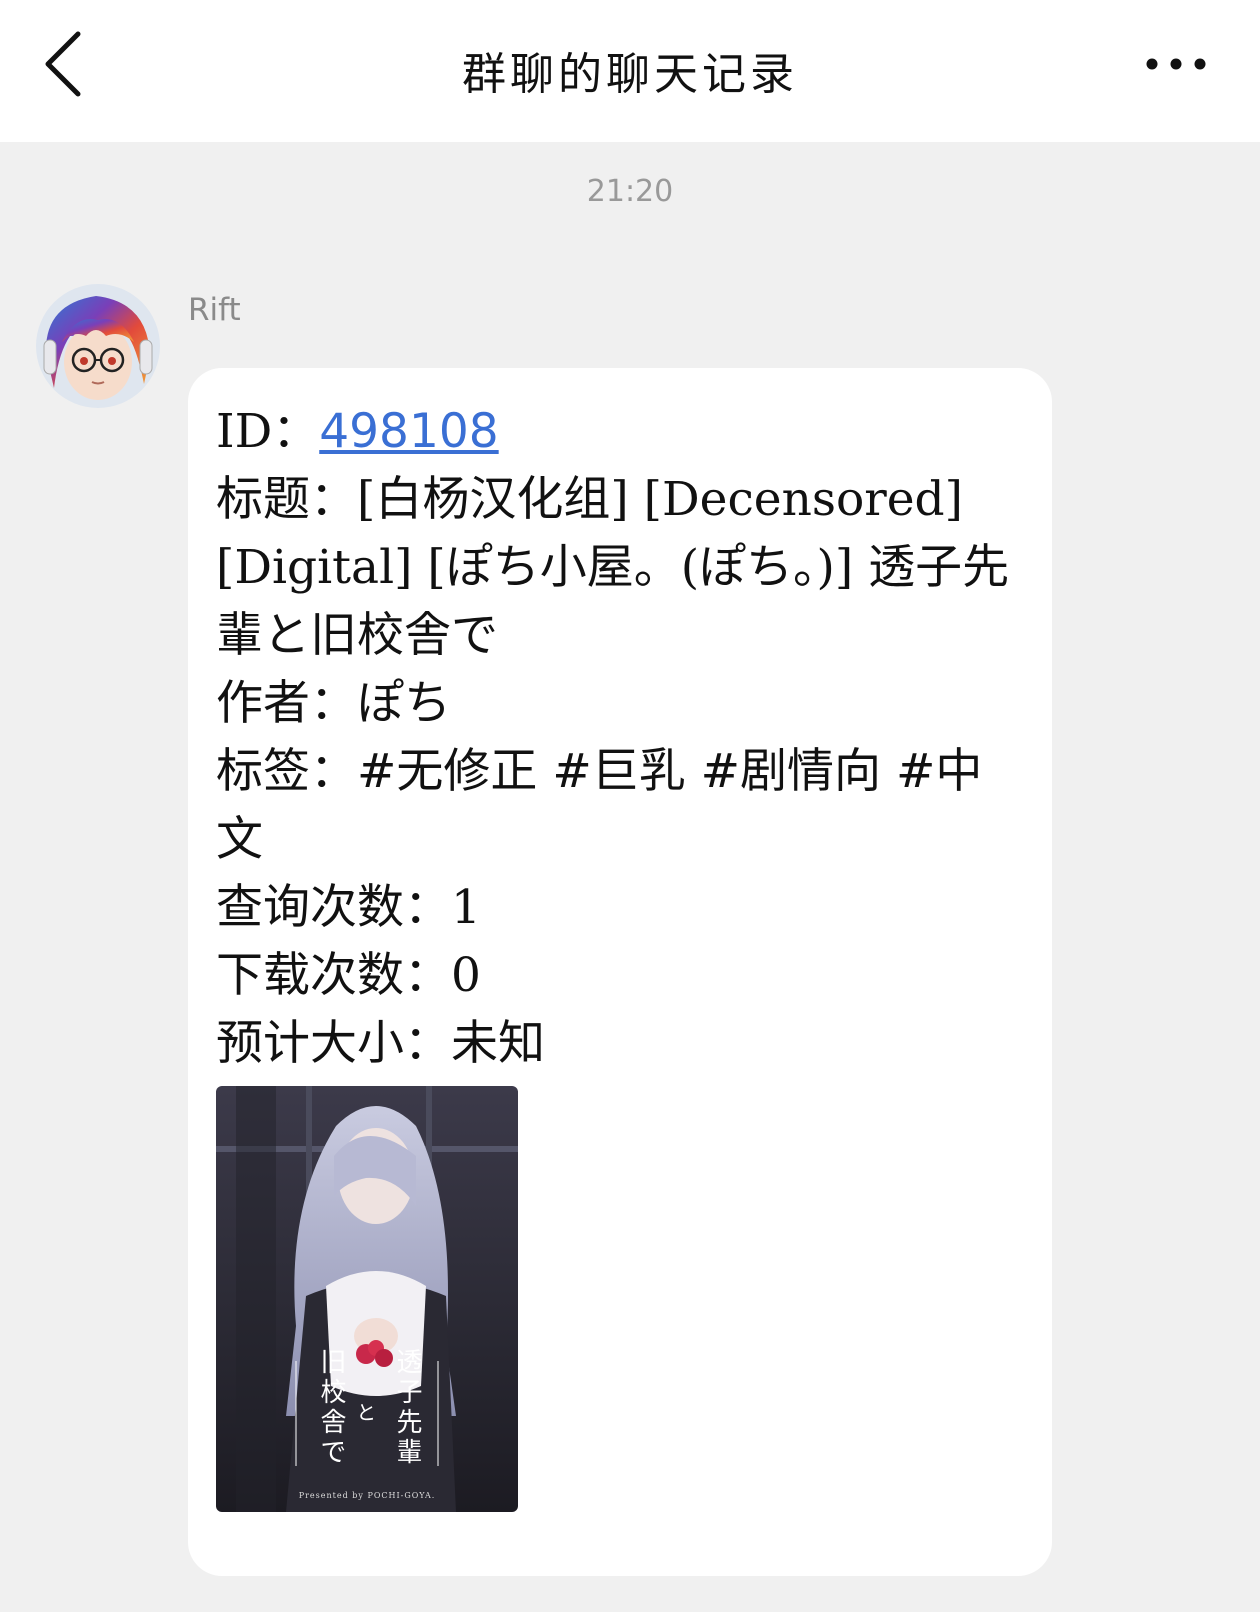 The image size is (1260, 1612). I want to click on estimated-size-line: 预计大小：未知, so click(620, 1044).